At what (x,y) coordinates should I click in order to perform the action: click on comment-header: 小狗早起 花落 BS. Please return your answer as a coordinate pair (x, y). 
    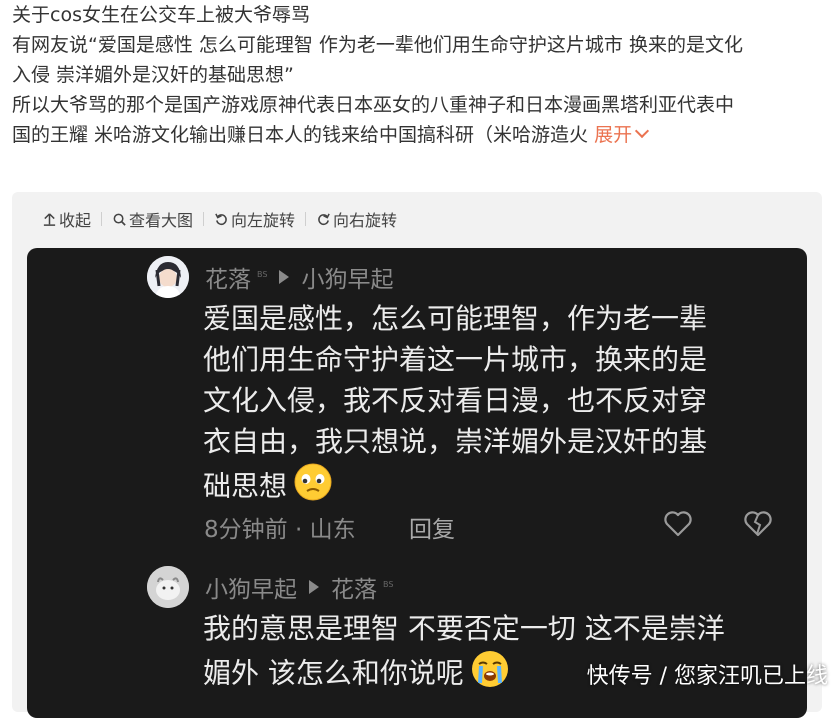
    Looking at the image, I should click on (305, 587).